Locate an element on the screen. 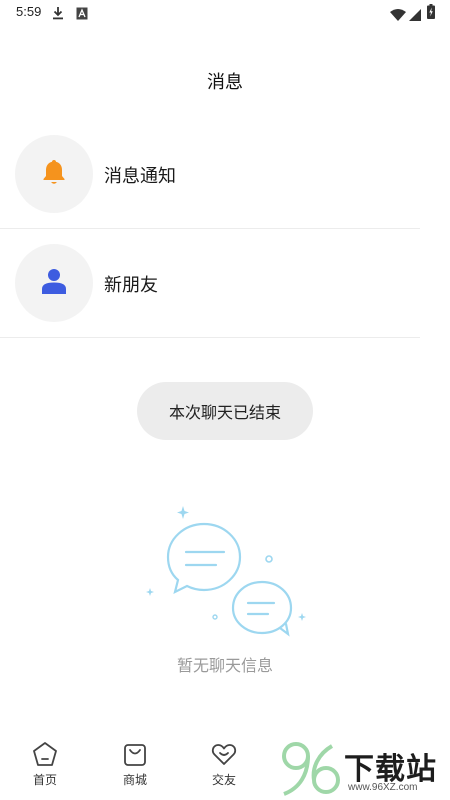  heart-icon is located at coordinates (224, 754).